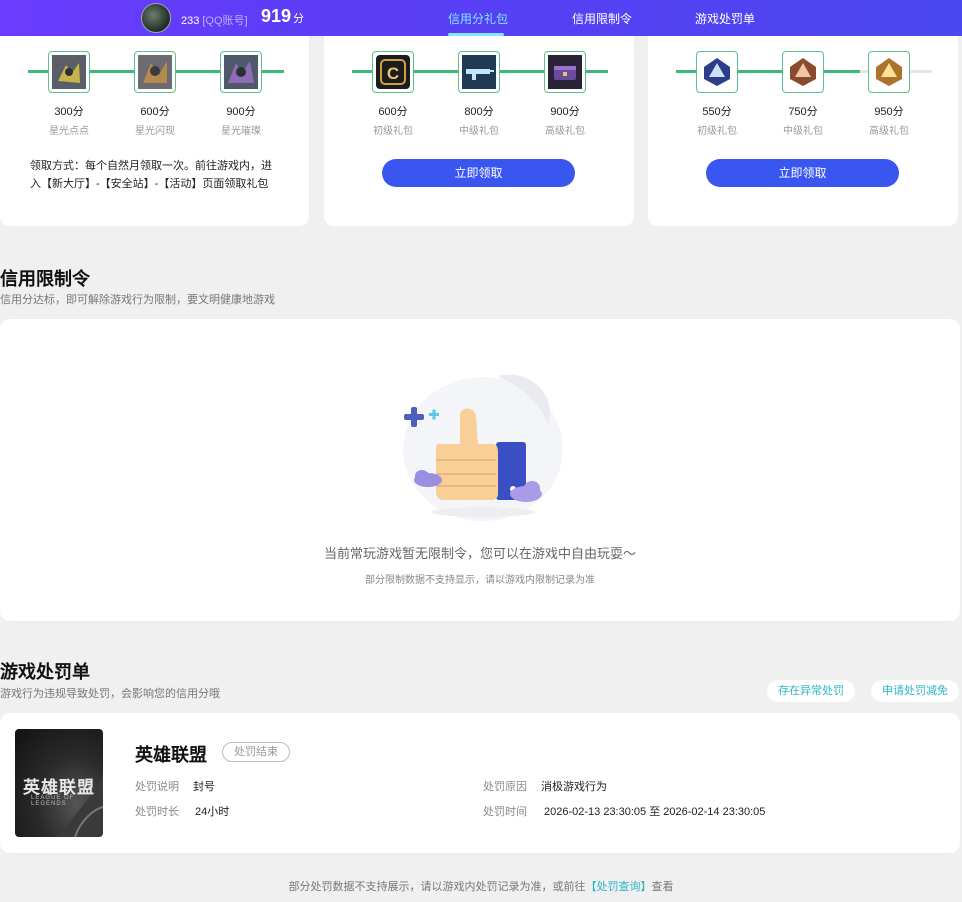 Image resolution: width=962 pixels, height=902 pixels. I want to click on reward-item: 550分 初级礼包, so click(717, 94).